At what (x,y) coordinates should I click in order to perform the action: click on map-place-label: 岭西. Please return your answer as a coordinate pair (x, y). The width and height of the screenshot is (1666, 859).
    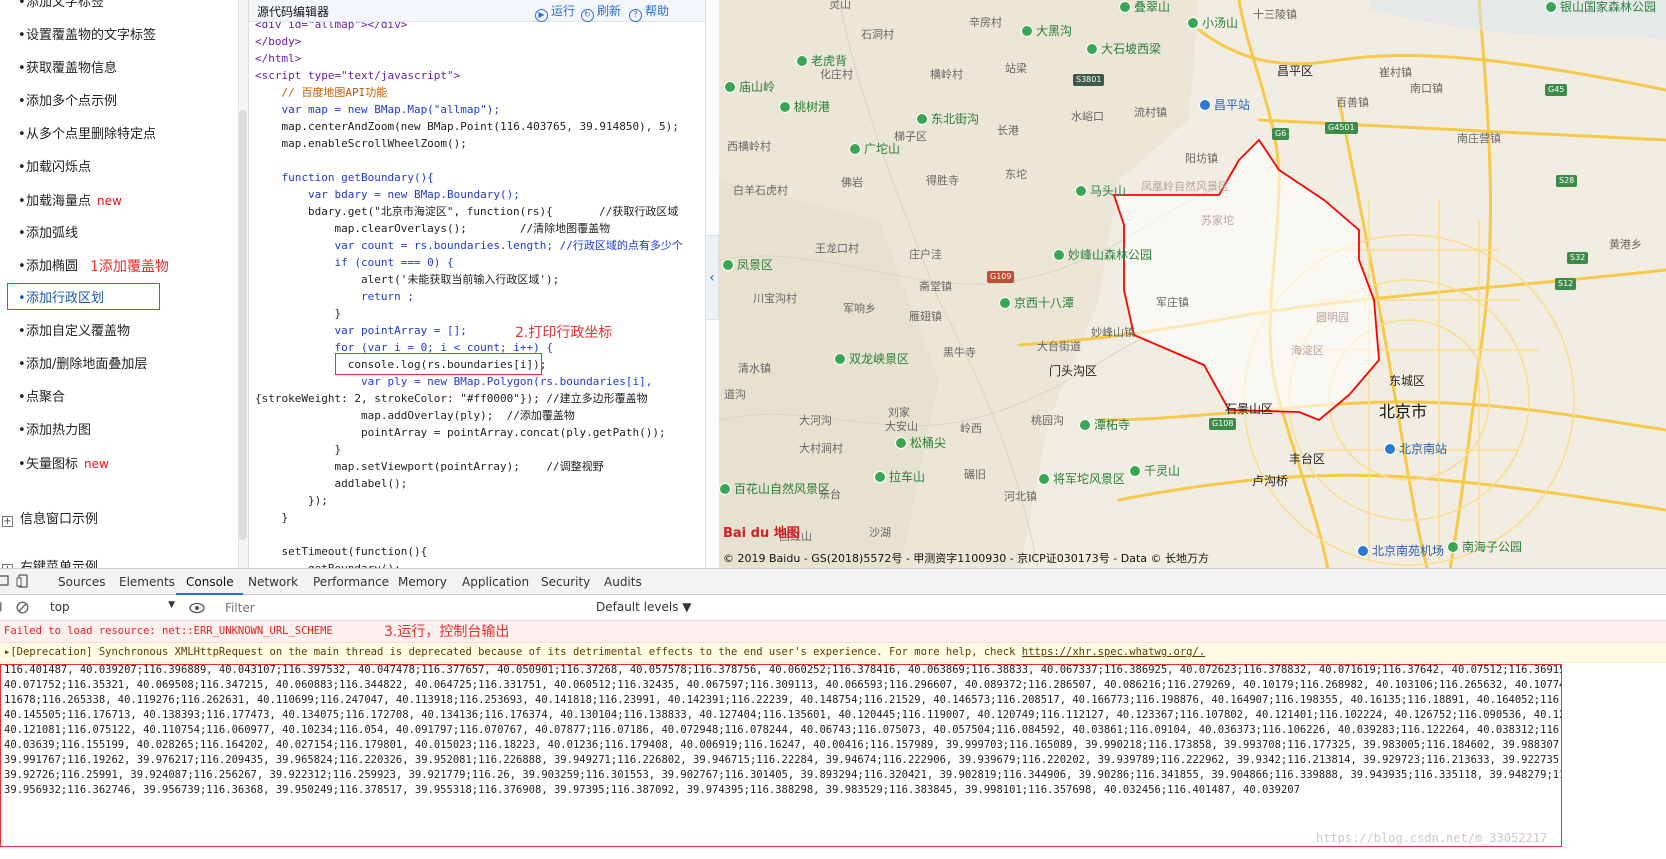
    Looking at the image, I should click on (971, 428).